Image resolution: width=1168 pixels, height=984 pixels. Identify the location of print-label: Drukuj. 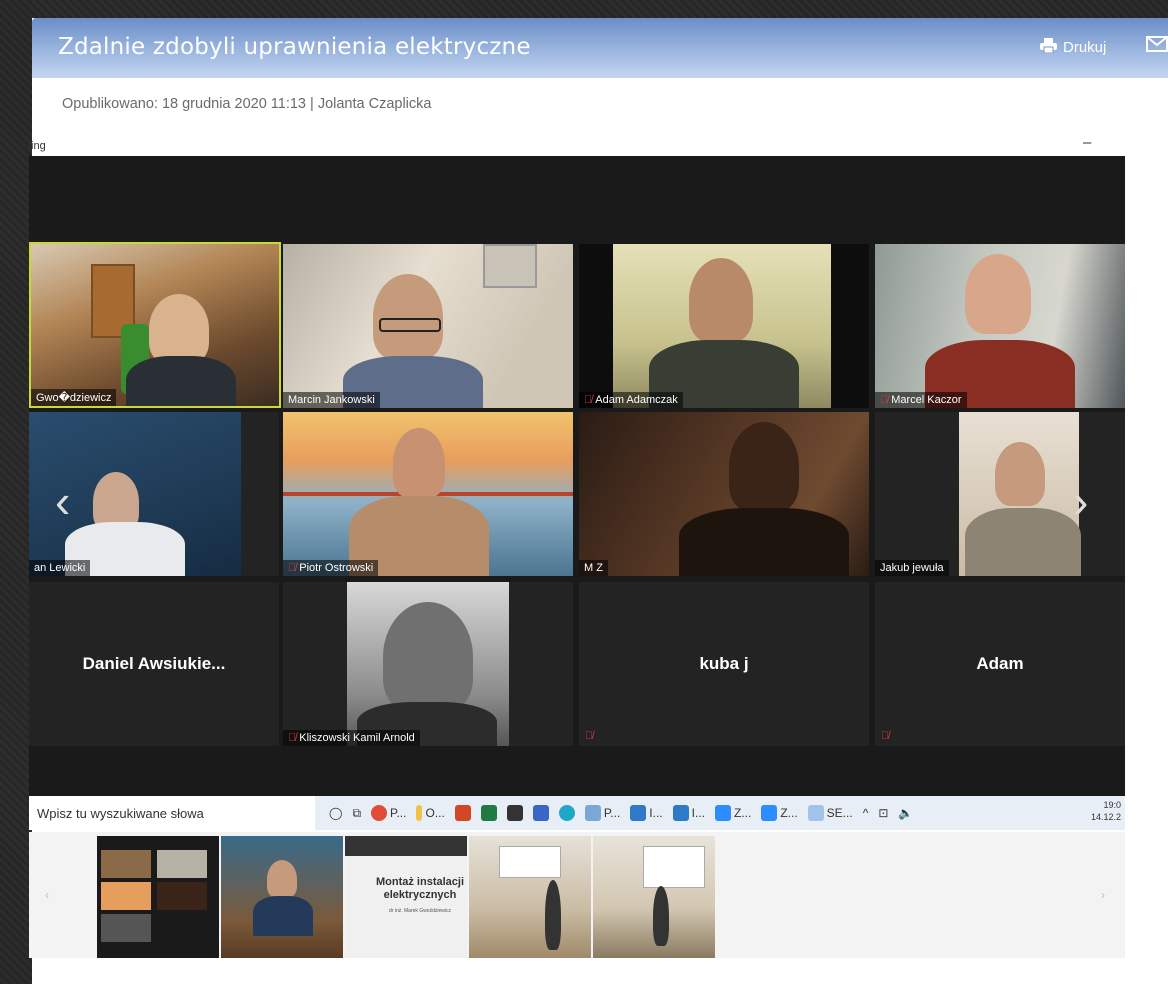
(1085, 47).